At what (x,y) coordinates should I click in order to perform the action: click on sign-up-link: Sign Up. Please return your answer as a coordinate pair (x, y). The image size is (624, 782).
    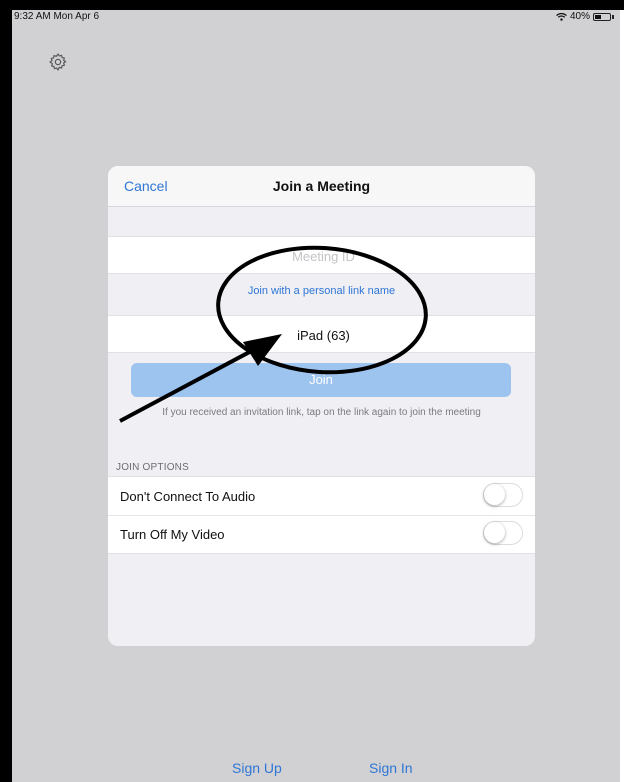
    Looking at the image, I should click on (257, 768).